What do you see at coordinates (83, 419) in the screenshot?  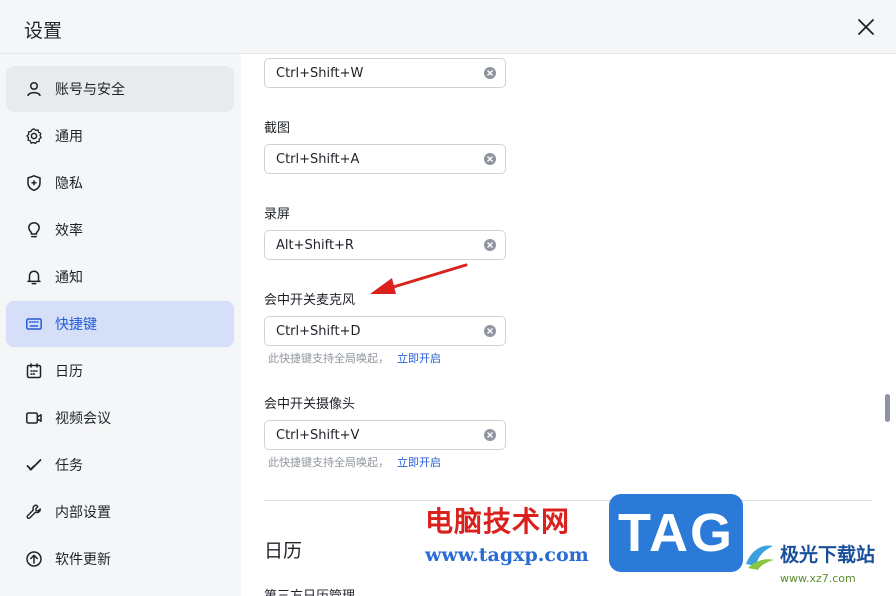 I see `sidebar-item-label: 视频会议` at bounding box center [83, 419].